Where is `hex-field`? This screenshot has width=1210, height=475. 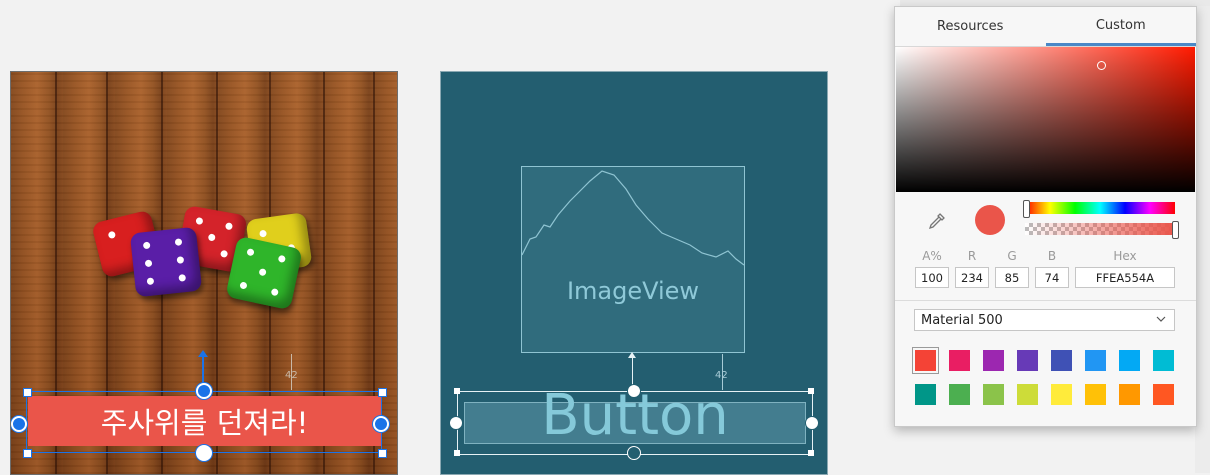 hex-field is located at coordinates (1125, 277).